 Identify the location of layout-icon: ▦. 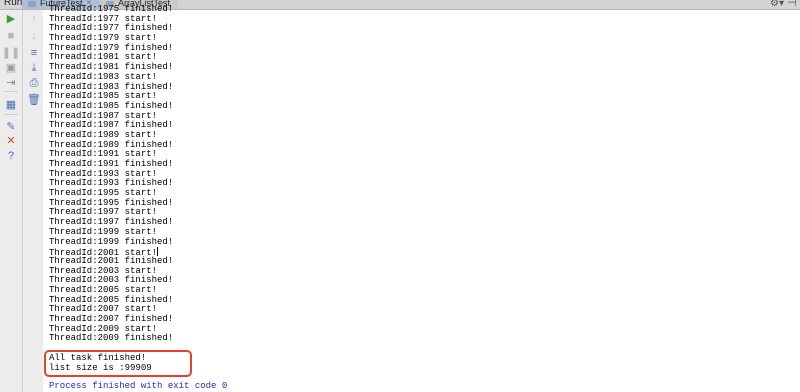
(11, 105).